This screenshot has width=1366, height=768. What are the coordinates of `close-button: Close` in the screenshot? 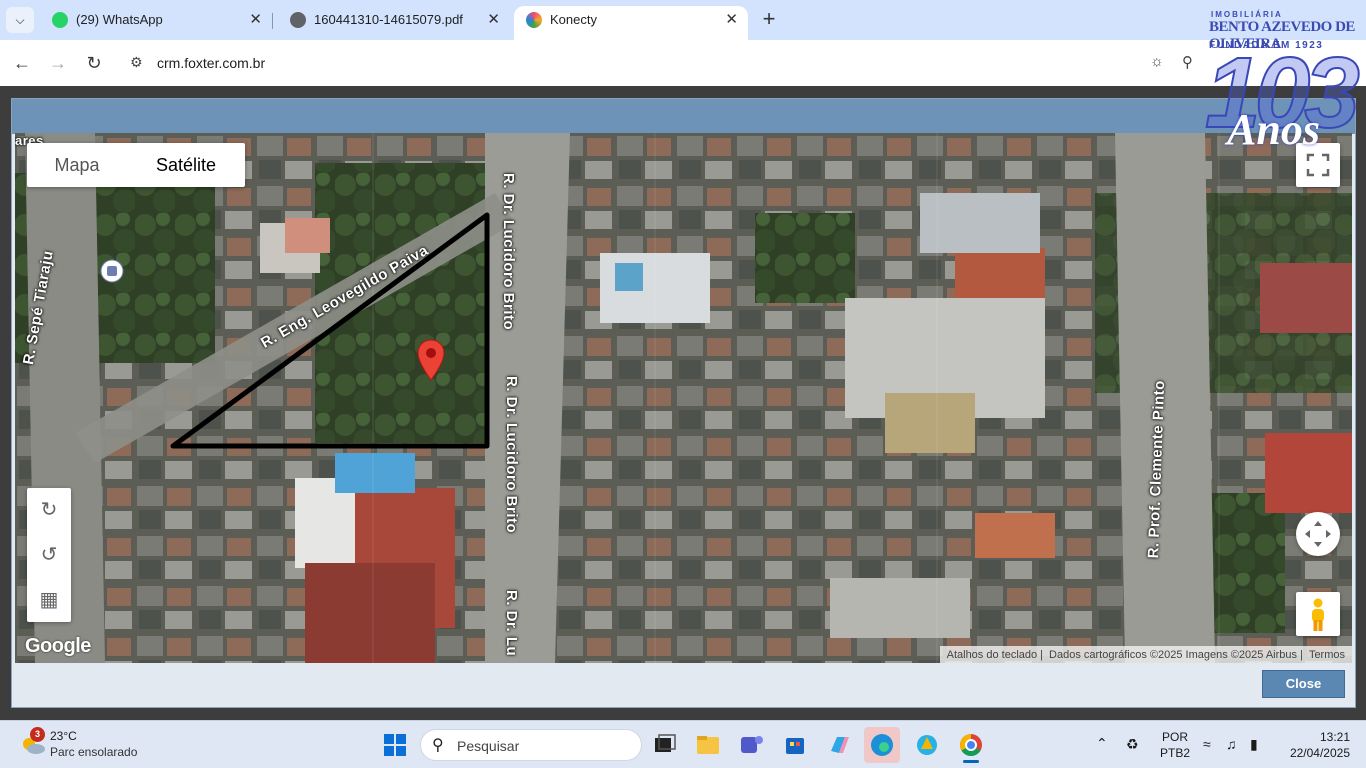 It's located at (1303, 684).